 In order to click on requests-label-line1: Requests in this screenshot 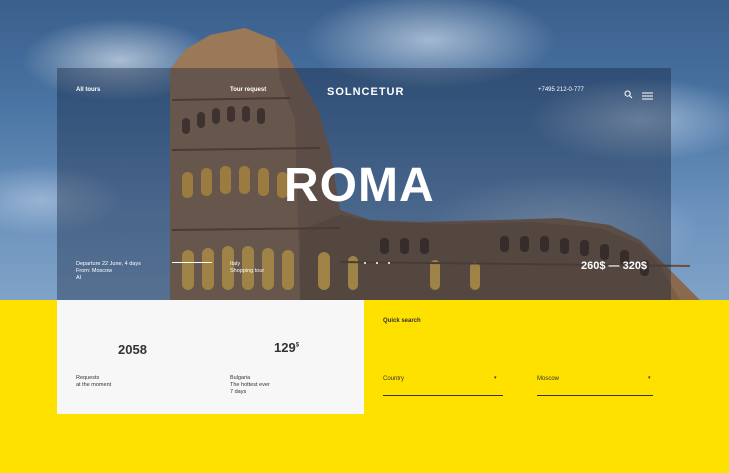, I will do `click(88, 378)`.